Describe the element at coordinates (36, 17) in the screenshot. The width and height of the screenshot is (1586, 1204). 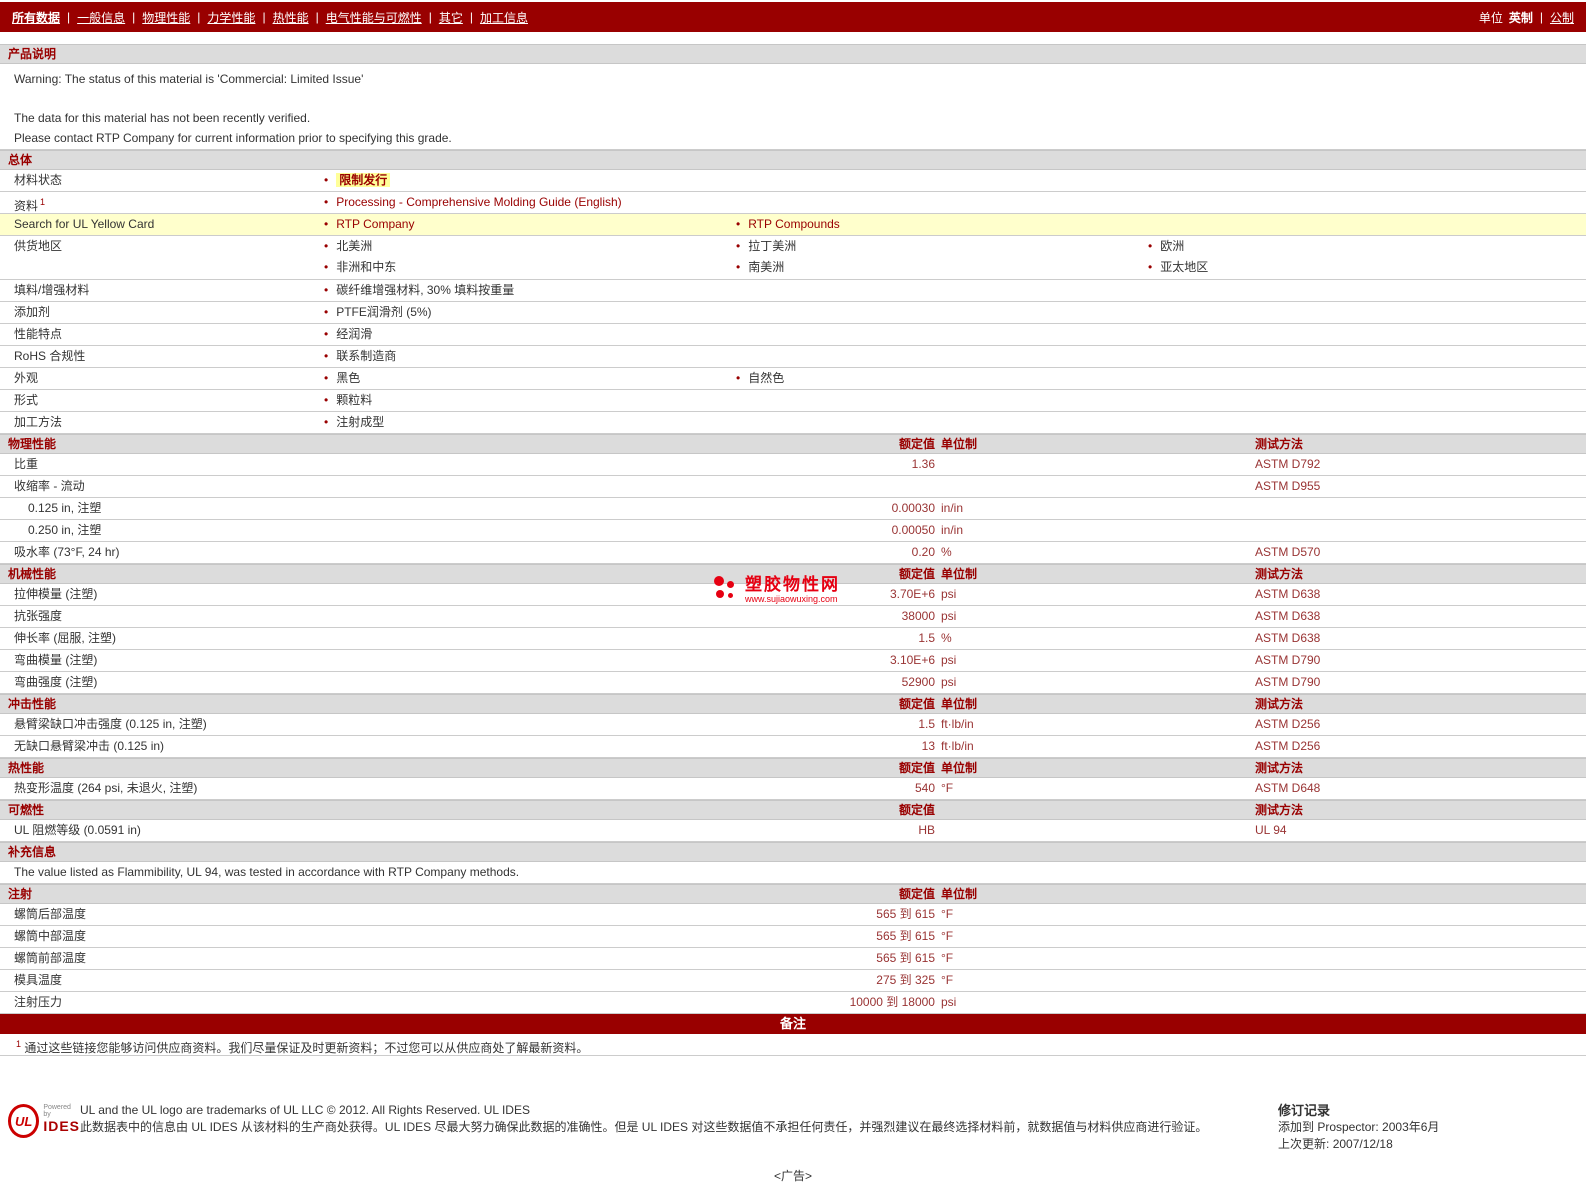
I see `nav-item-all-data: 所有数据` at that location.